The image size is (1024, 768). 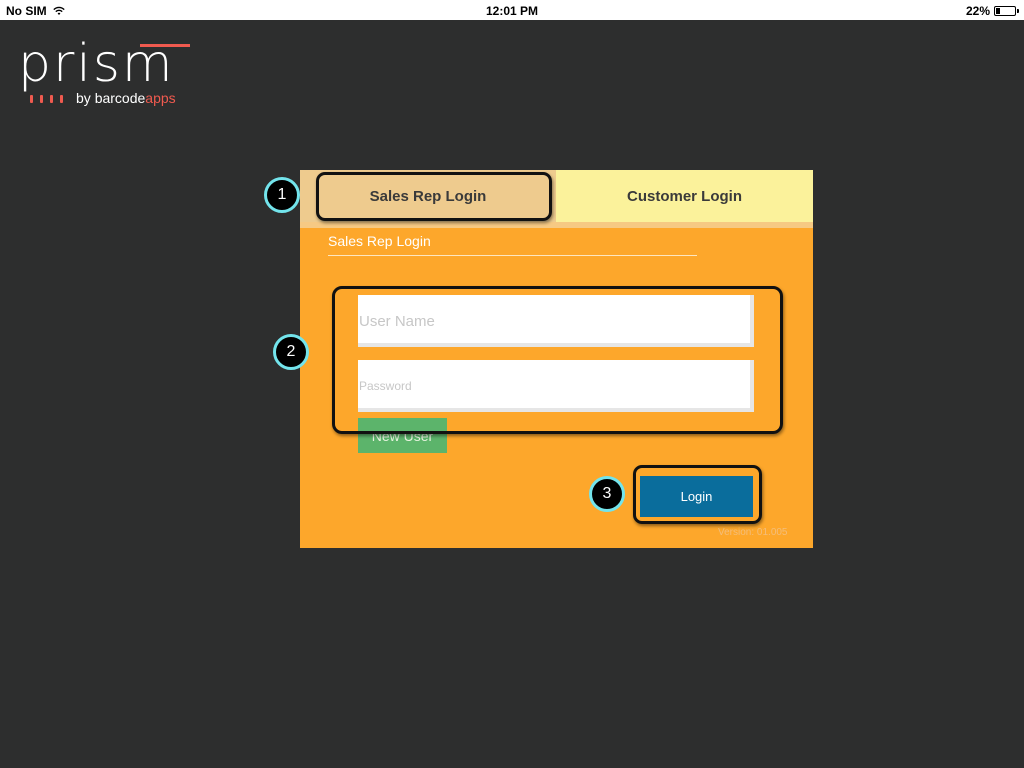 I want to click on battery-fill, so click(x=998, y=11).